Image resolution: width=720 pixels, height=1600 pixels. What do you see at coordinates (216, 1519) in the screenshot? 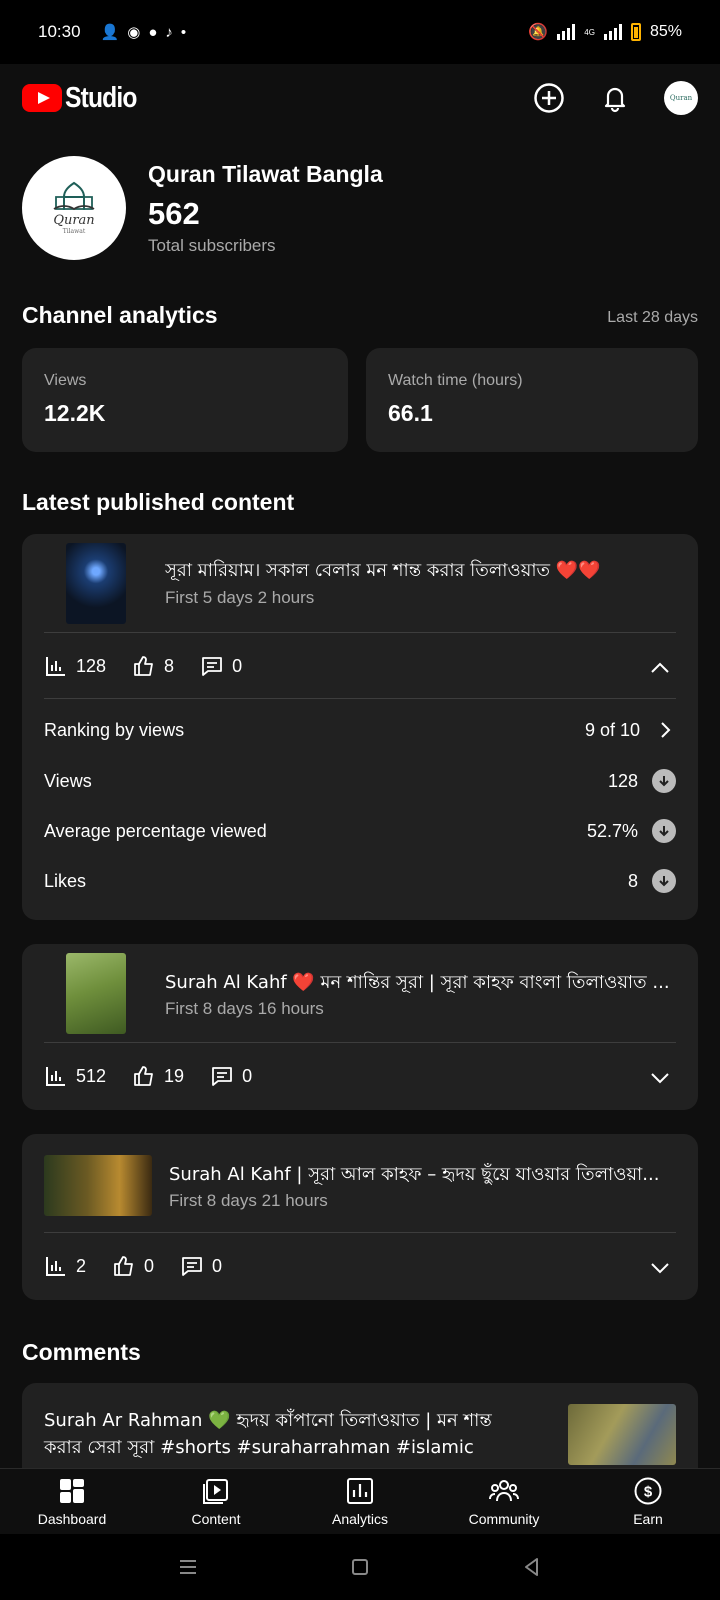
I see `nav-content-label: Content` at bounding box center [216, 1519].